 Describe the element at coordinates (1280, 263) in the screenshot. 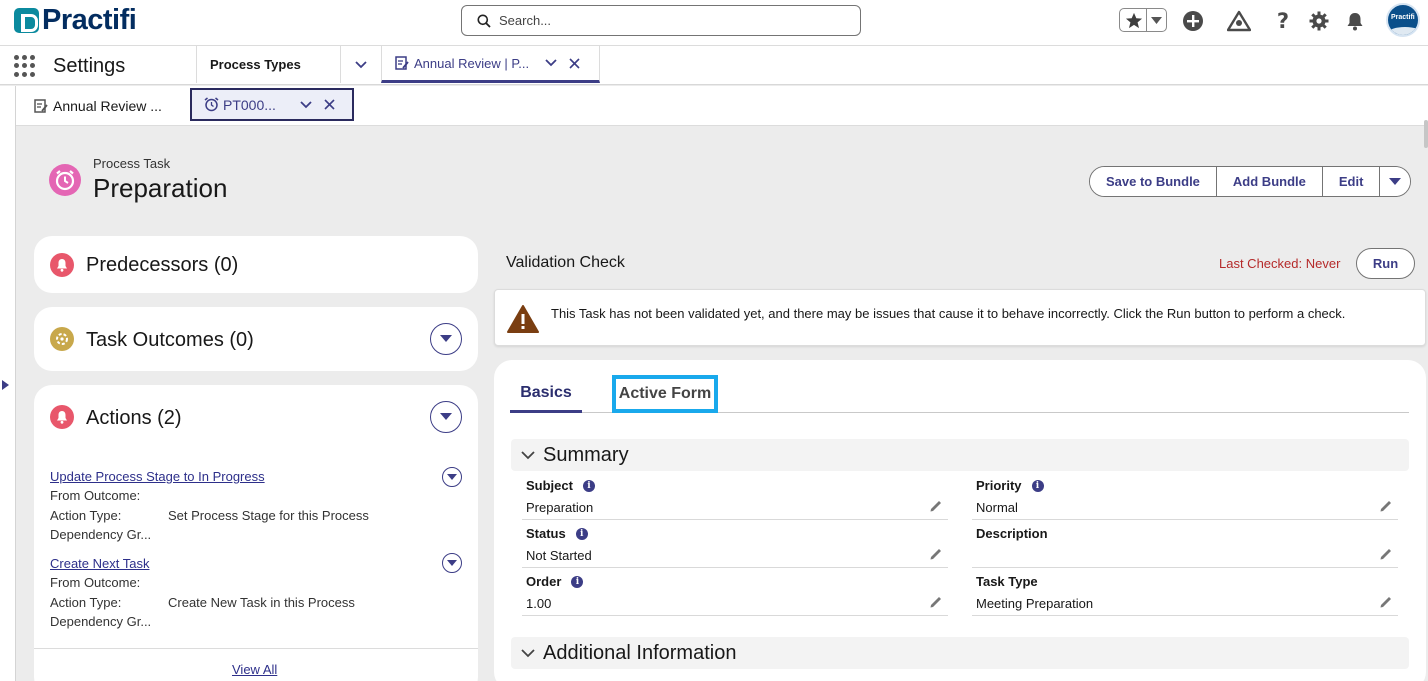

I see `last-checked-text: Last Checked: Never` at that location.